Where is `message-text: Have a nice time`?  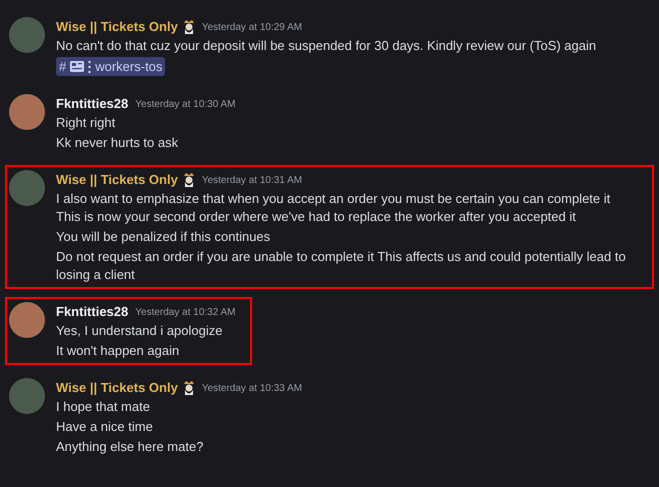
message-text: Have a nice time is located at coordinates (105, 427).